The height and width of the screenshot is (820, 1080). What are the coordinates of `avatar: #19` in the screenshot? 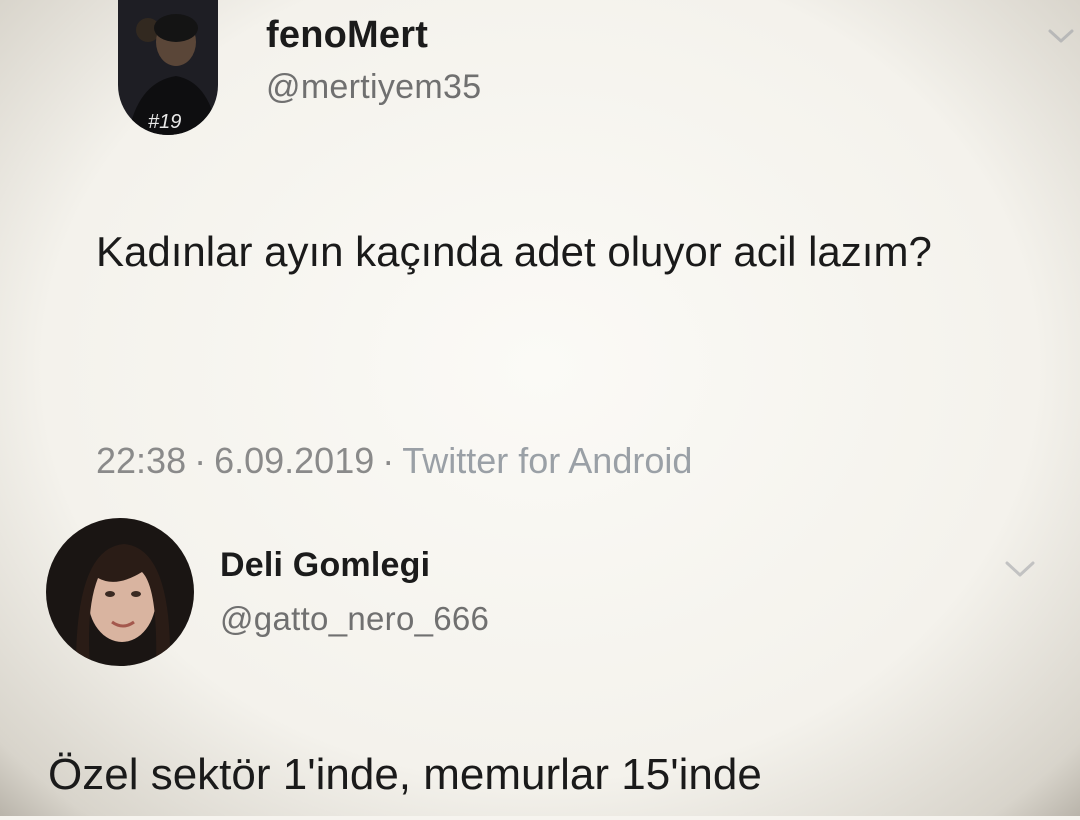 It's located at (168, 67).